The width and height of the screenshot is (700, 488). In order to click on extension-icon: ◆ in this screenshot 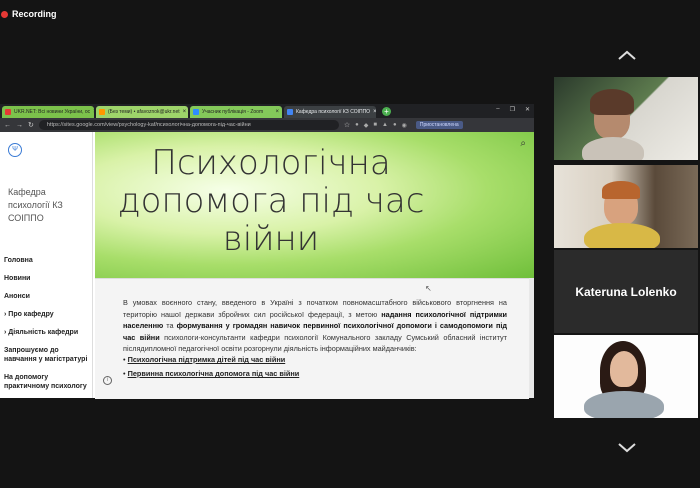, I will do `click(366, 125)`.